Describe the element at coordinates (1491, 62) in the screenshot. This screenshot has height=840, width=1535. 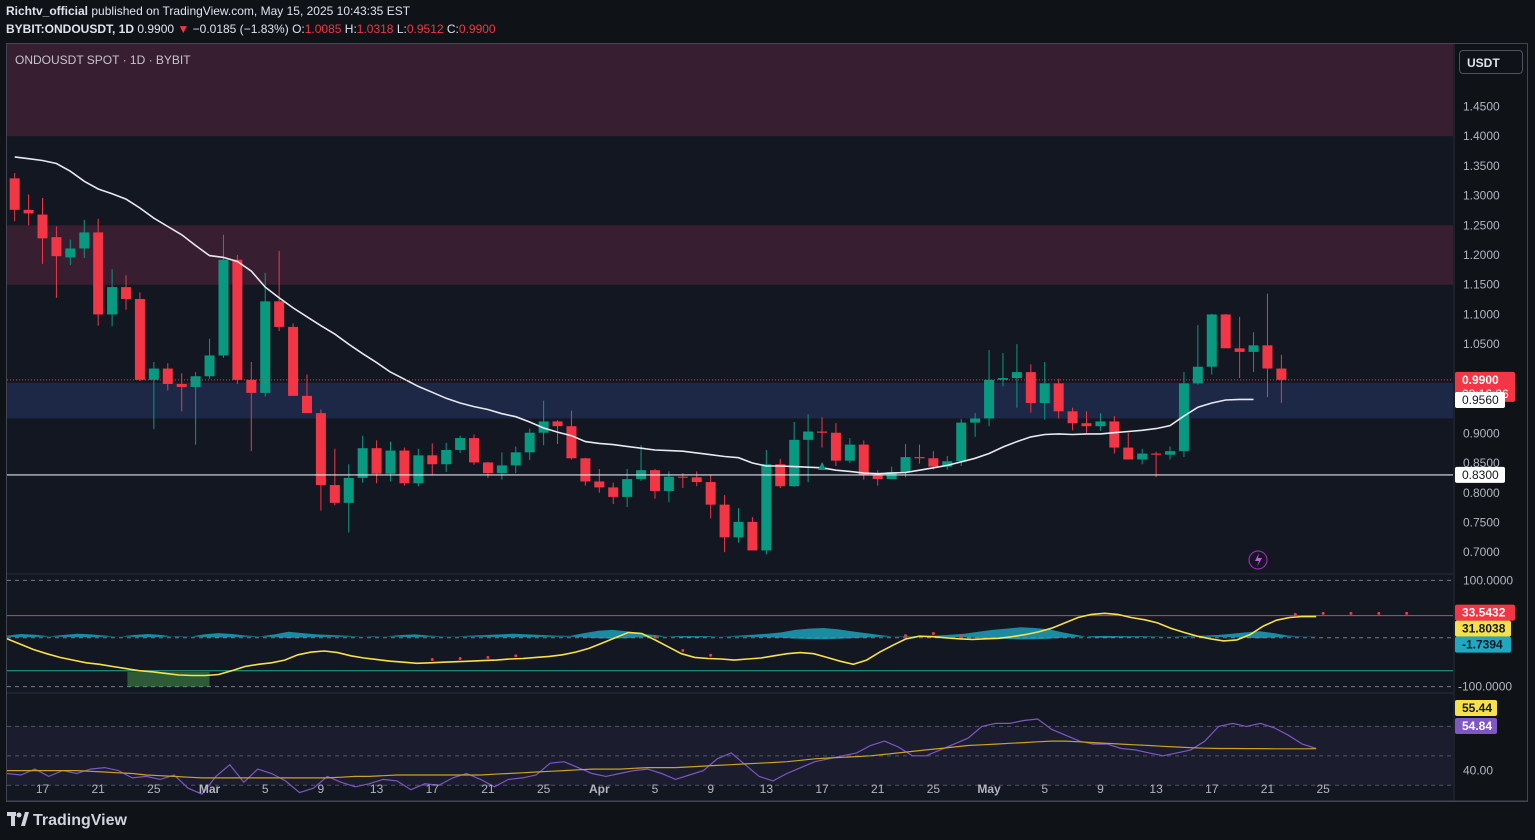
I see `currency-button: USDT` at that location.